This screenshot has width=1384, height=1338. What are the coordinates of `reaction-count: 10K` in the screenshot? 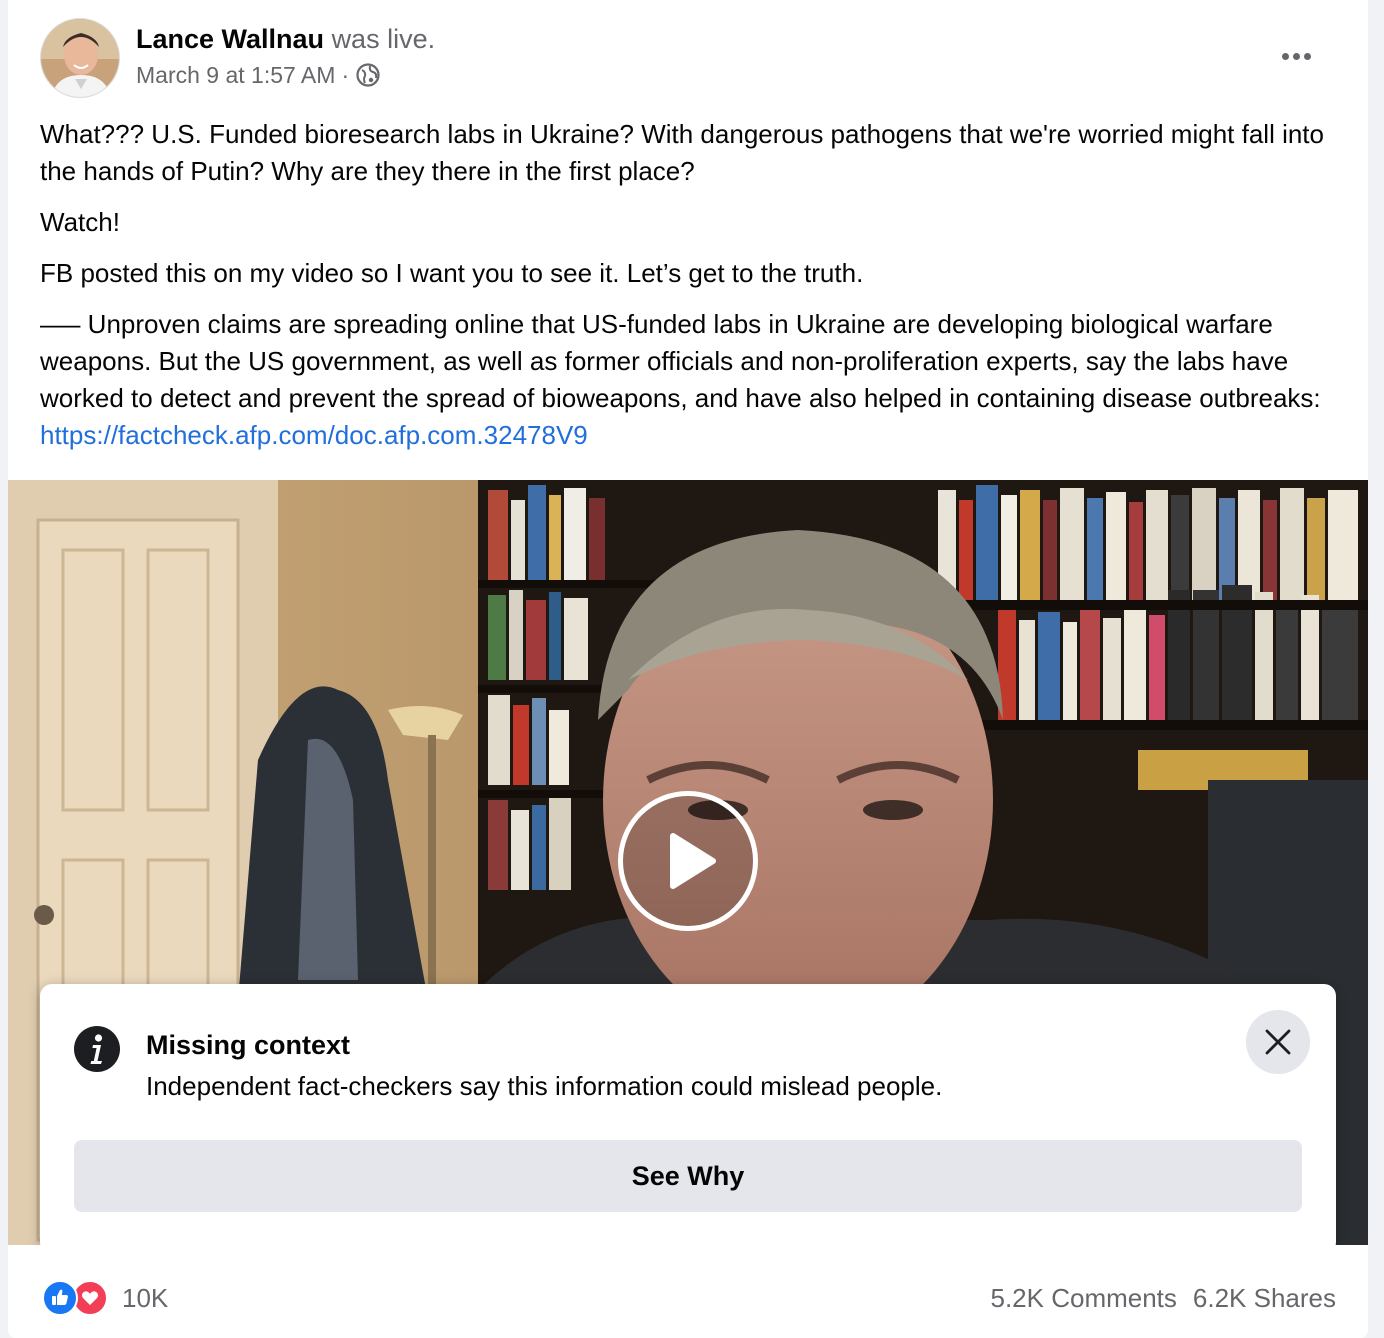 It's located at (145, 1298).